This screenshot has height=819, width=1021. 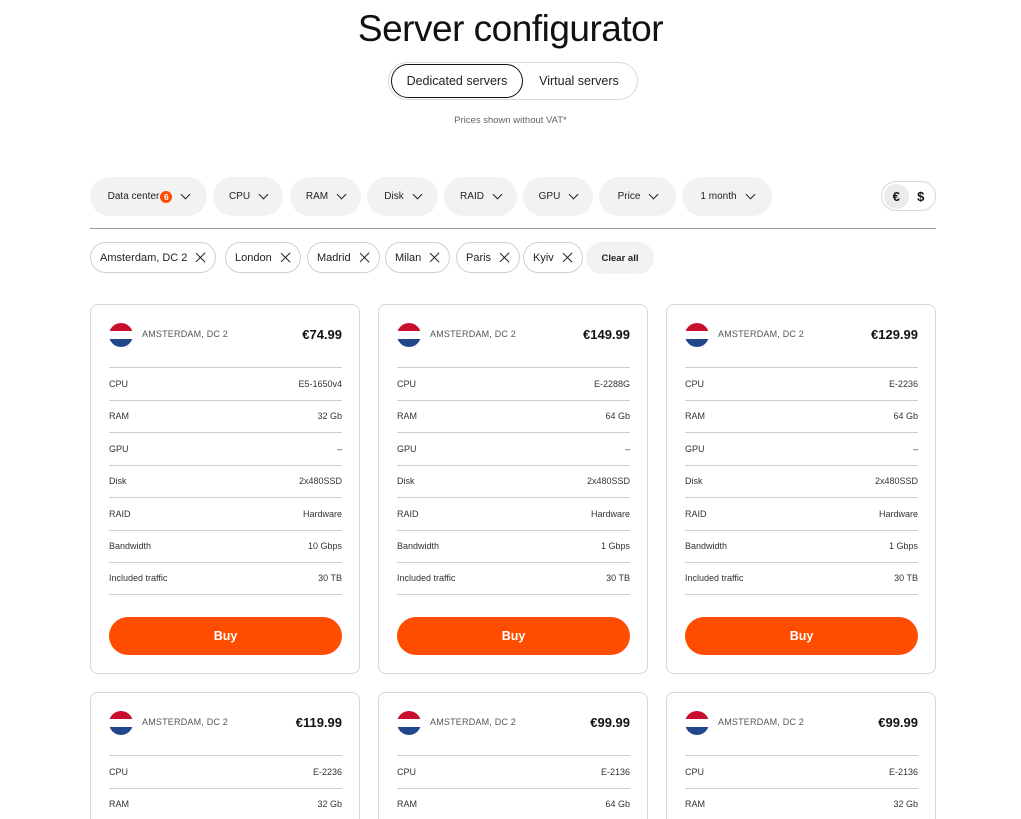 What do you see at coordinates (153, 257) in the screenshot?
I see `filter-chip: Amsterdam, DC 2` at bounding box center [153, 257].